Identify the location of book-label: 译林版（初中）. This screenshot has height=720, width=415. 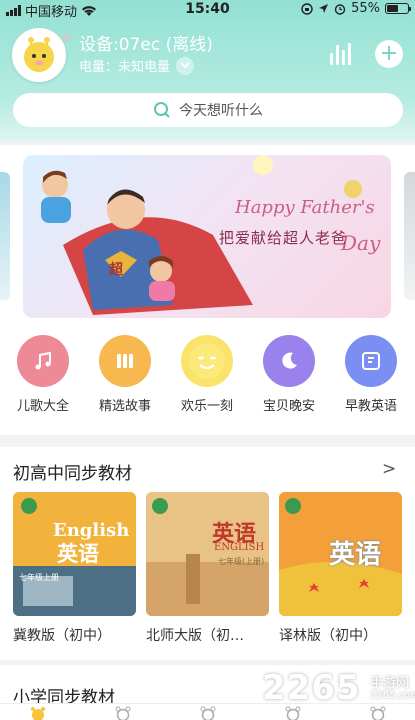
(341, 635).